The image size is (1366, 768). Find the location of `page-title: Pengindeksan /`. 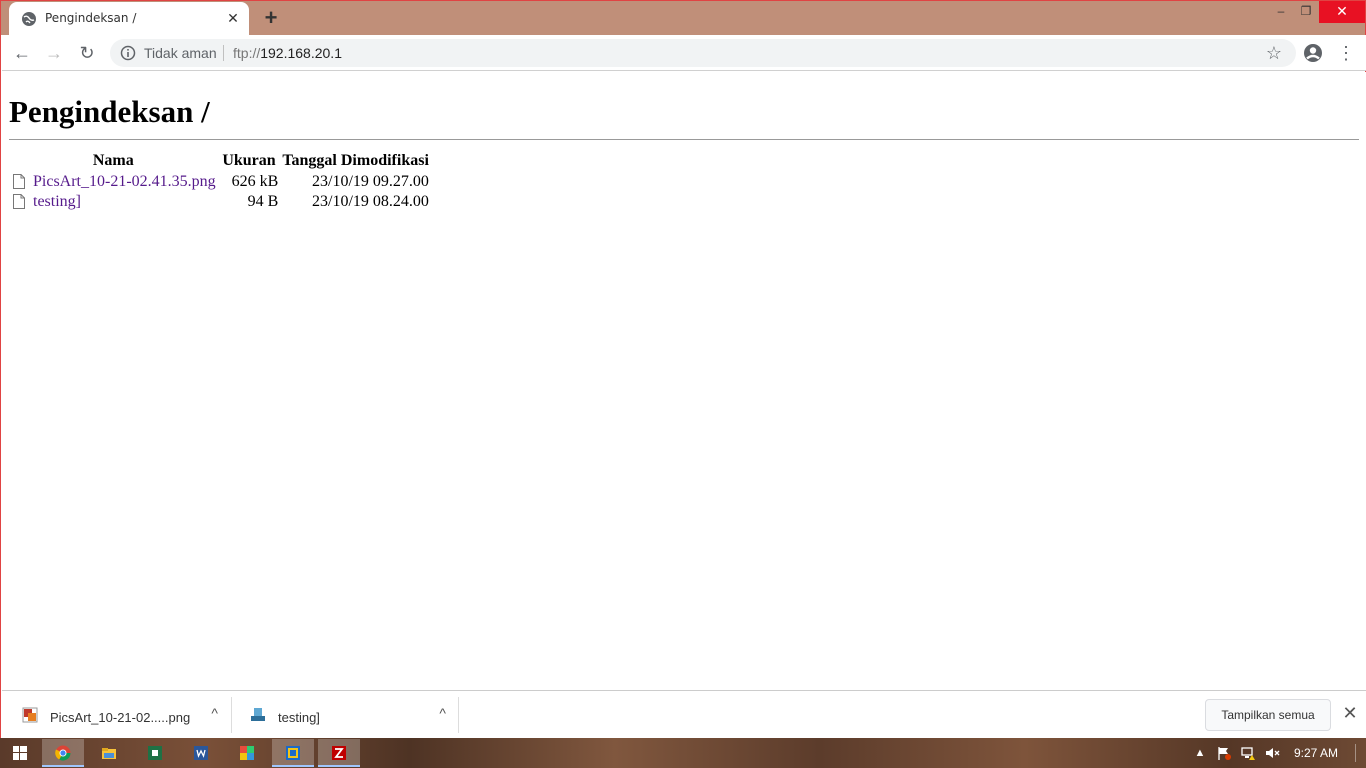

page-title: Pengindeksan / is located at coordinates (109, 111).